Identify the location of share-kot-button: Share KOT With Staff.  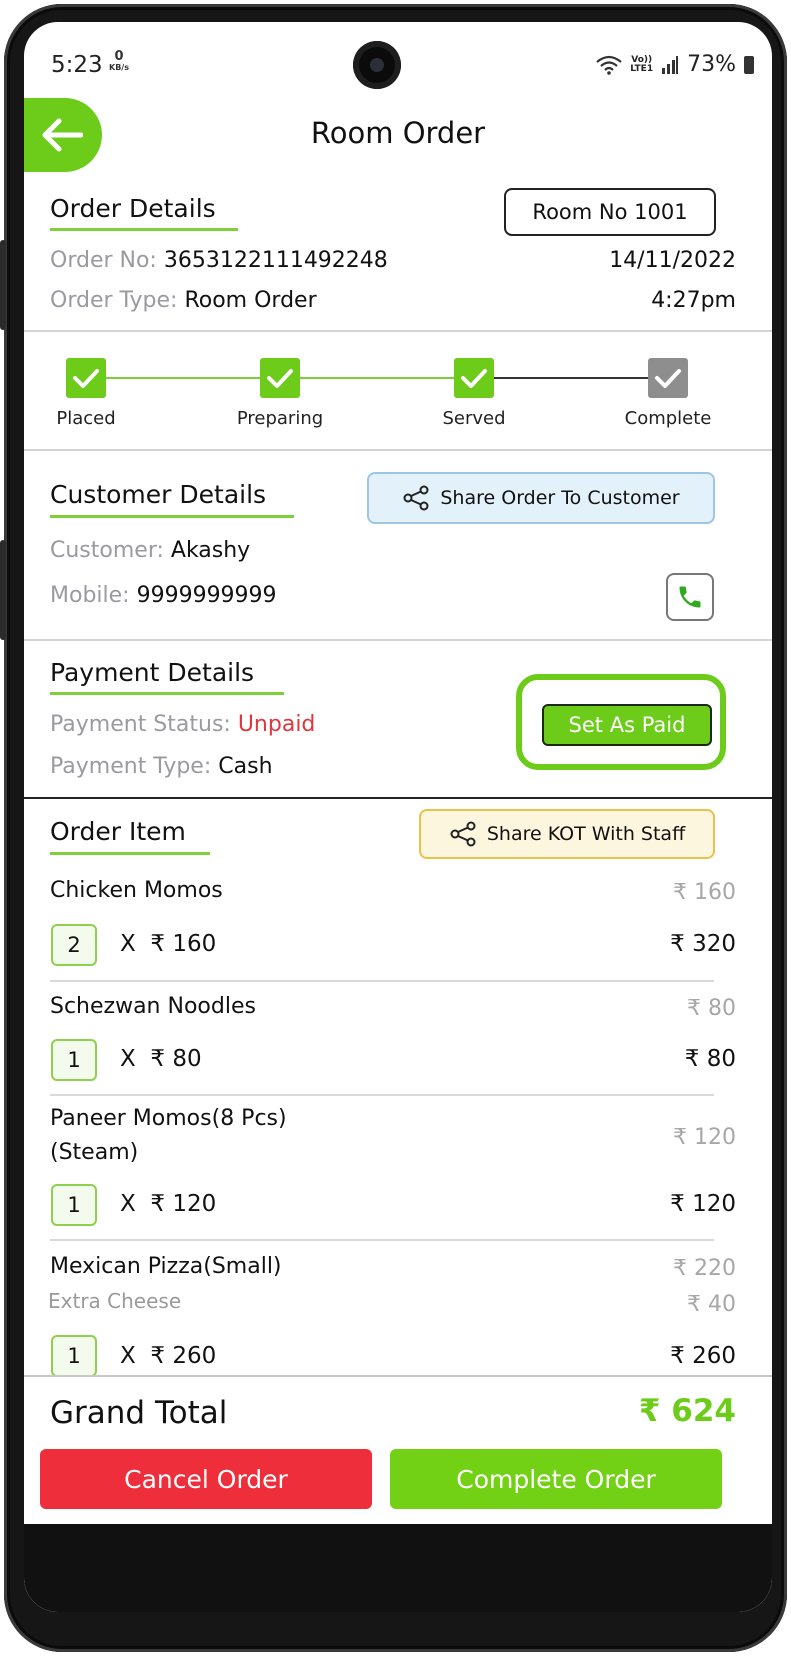
(567, 834).